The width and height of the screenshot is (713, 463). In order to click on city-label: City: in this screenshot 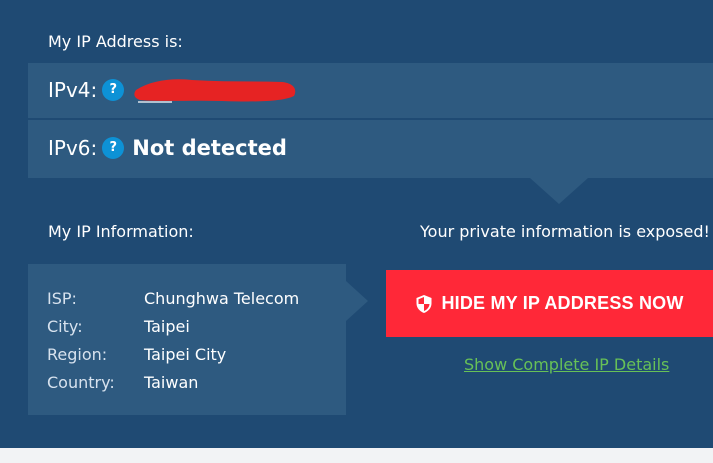, I will do `click(65, 326)`.